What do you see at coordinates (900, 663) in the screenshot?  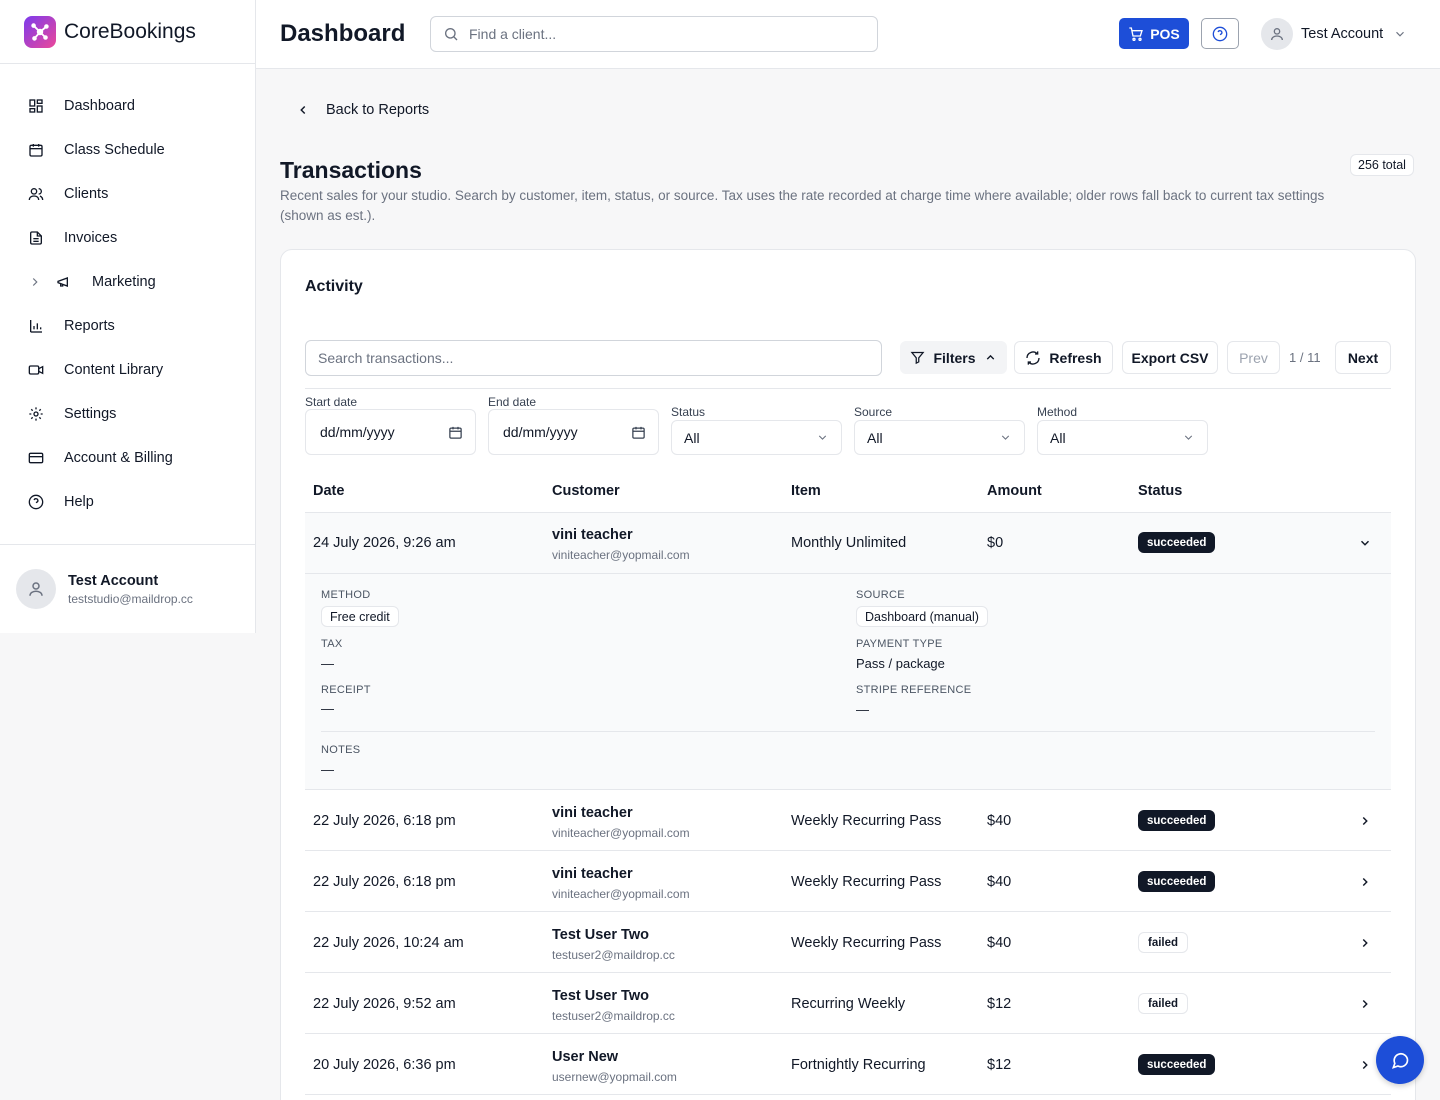 I see `detail-payment-type-value: Pass / package` at bounding box center [900, 663].